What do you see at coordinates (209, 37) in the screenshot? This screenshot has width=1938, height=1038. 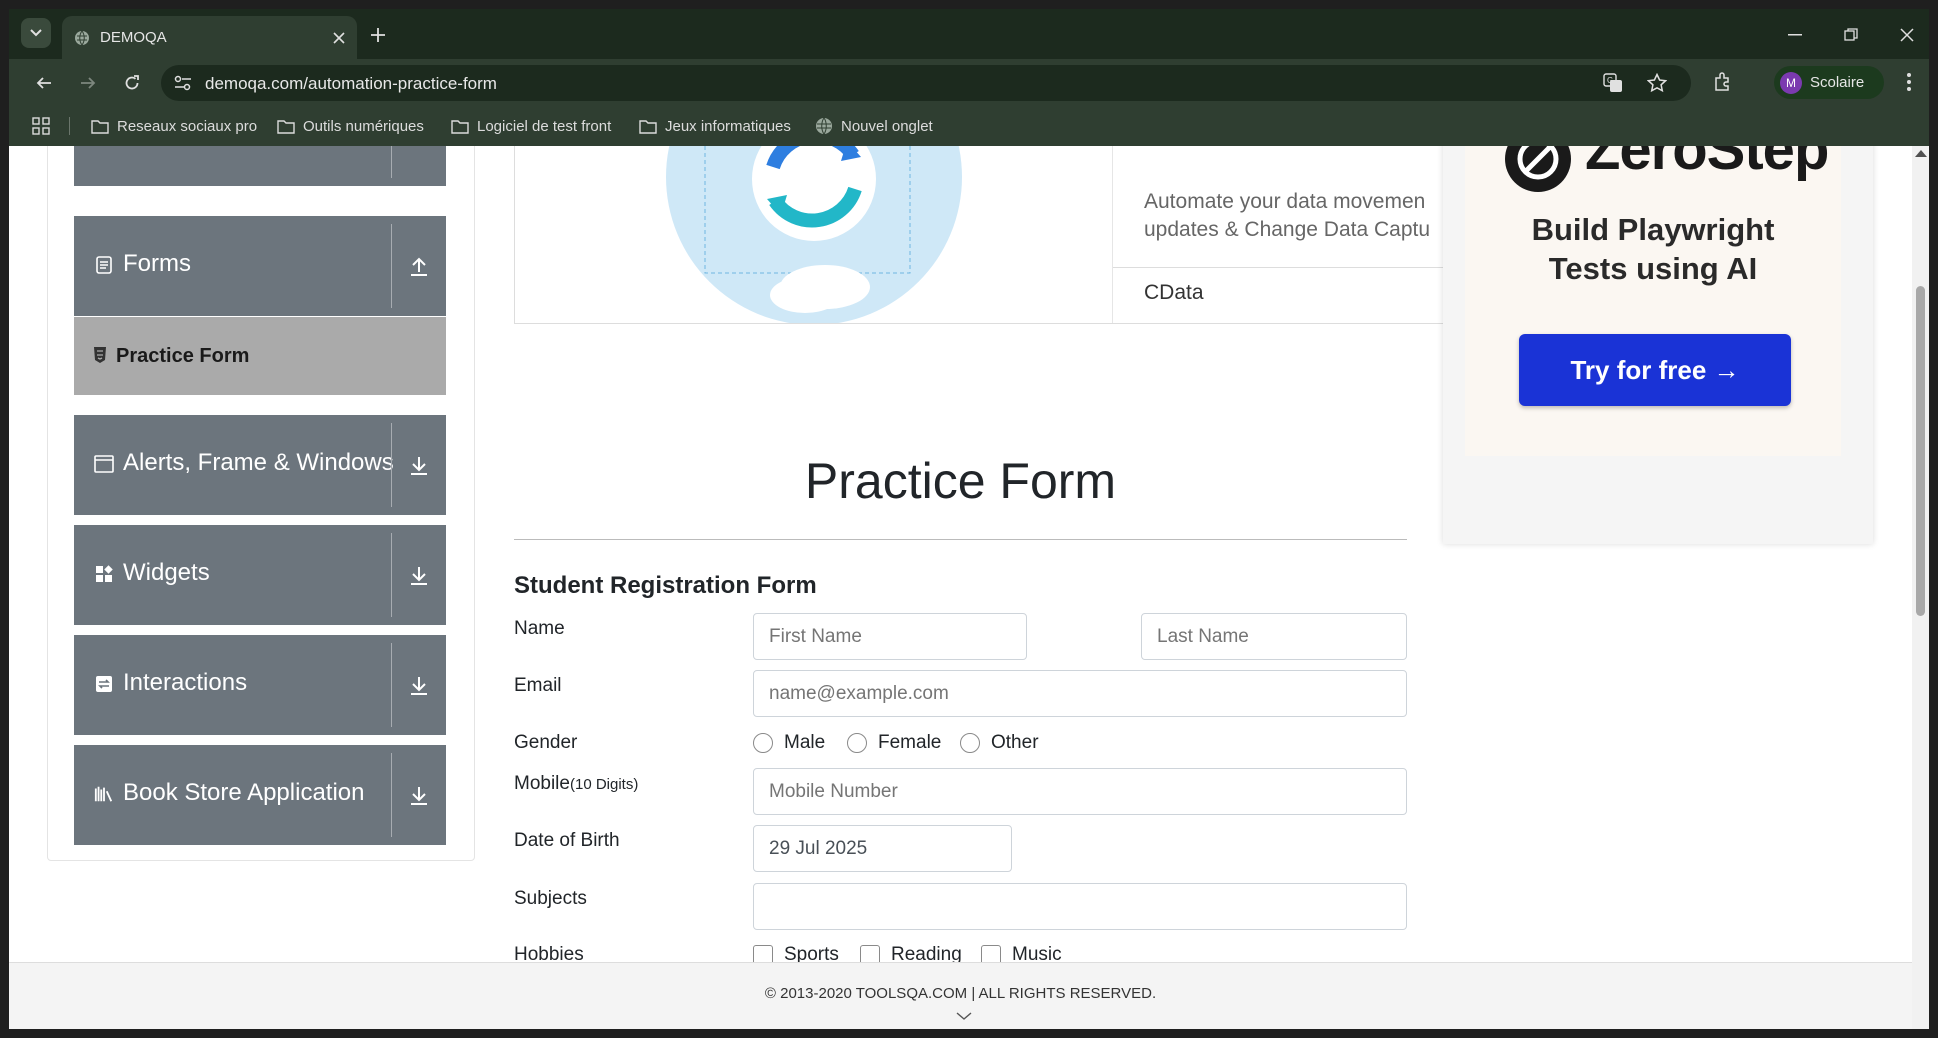 I see `browser-tab: DEMOQA` at bounding box center [209, 37].